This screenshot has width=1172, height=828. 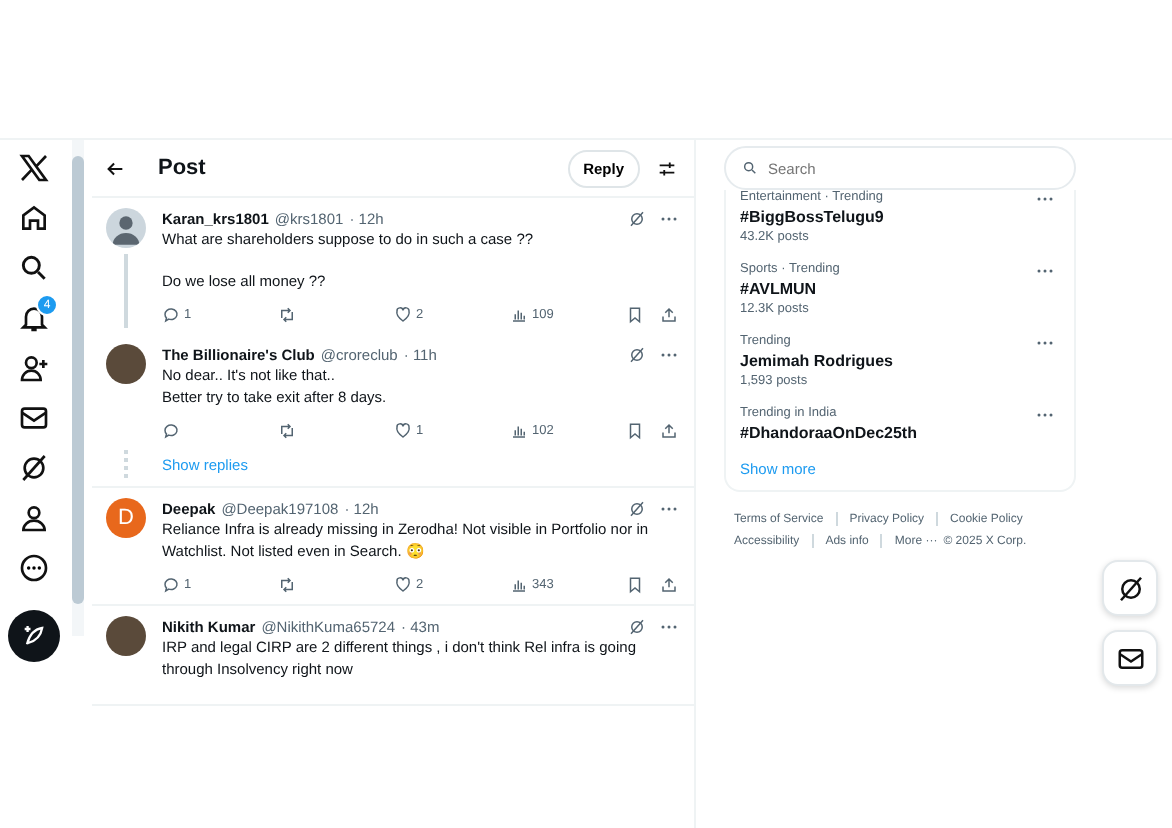 I want to click on feather-icon, so click(x=34, y=636).